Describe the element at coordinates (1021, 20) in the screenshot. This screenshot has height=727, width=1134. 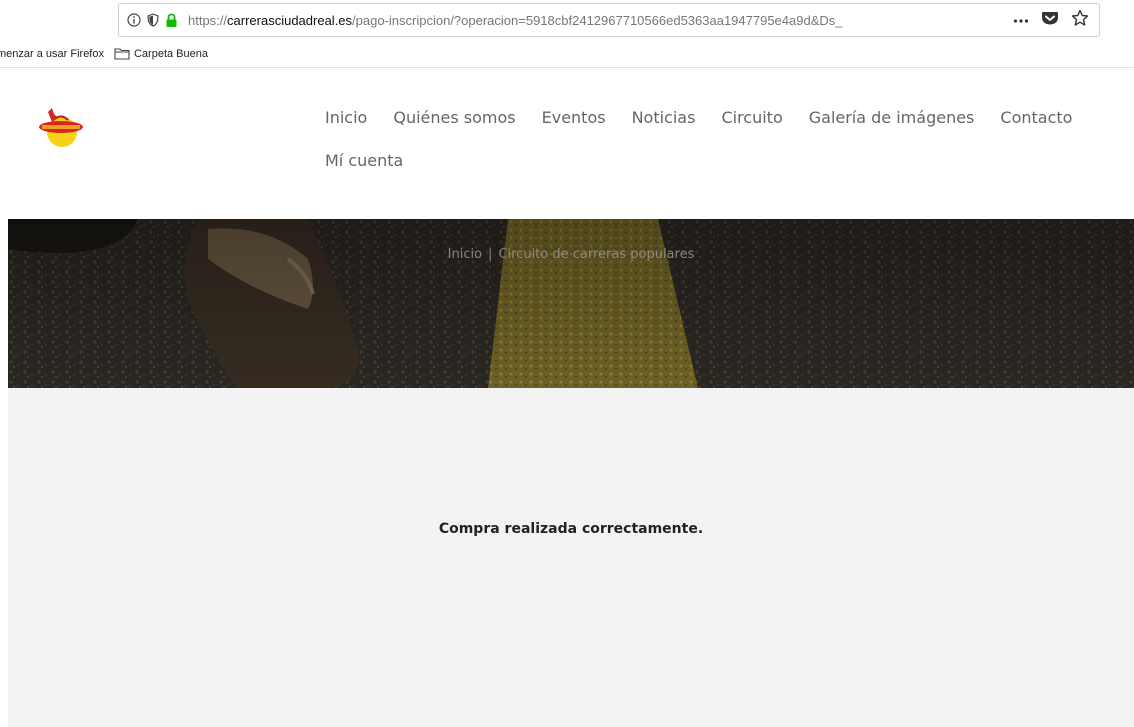
I see `more-icon` at that location.